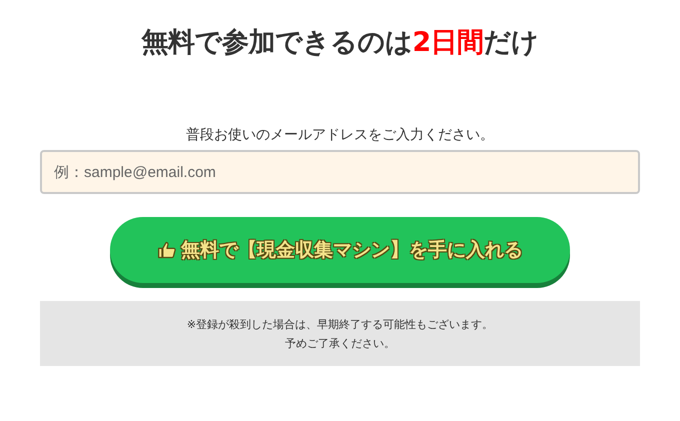 The width and height of the screenshot is (680, 421). Describe the element at coordinates (340, 343) in the screenshot. I see `notice-text: 予めご了承ください。` at that location.